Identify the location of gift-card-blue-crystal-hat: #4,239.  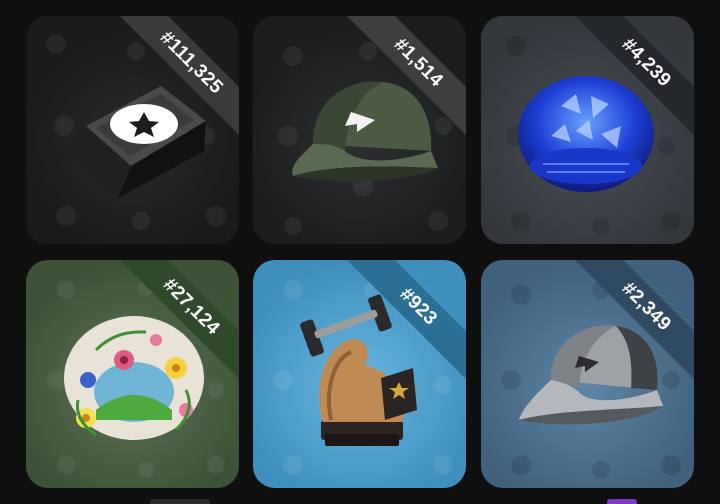
(587, 130).